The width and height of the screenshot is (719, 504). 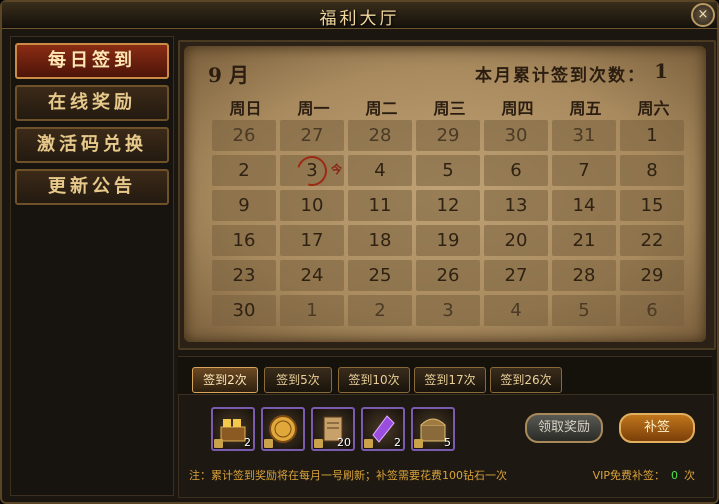 I want to click on calendar-day-cell: 15, so click(x=652, y=205).